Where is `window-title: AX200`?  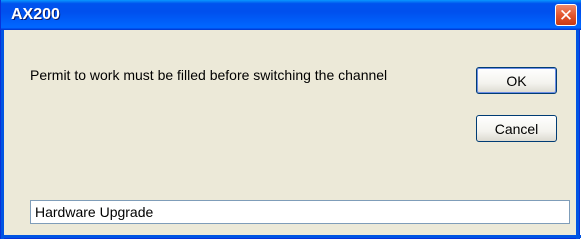
window-title: AX200 is located at coordinates (35, 14).